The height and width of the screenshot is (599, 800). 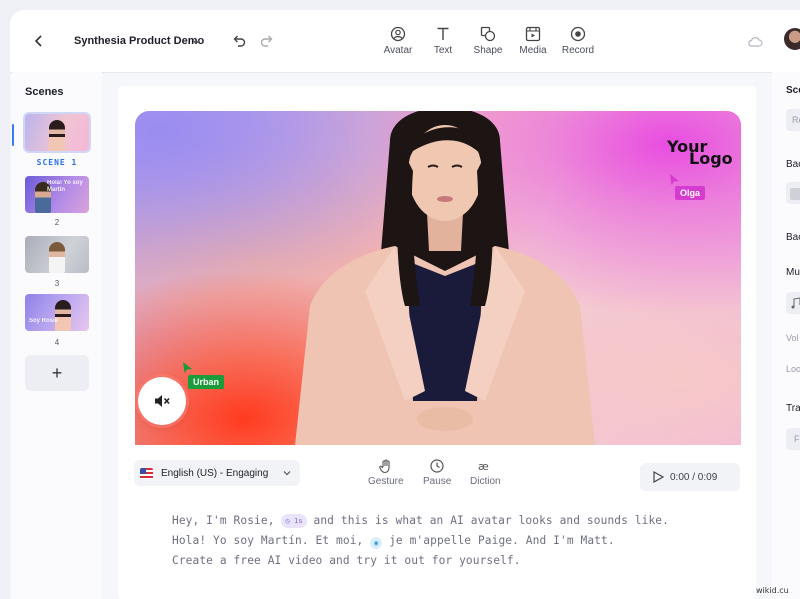 I want to click on language-select-value: English (US) - Engaging, so click(x=215, y=473).